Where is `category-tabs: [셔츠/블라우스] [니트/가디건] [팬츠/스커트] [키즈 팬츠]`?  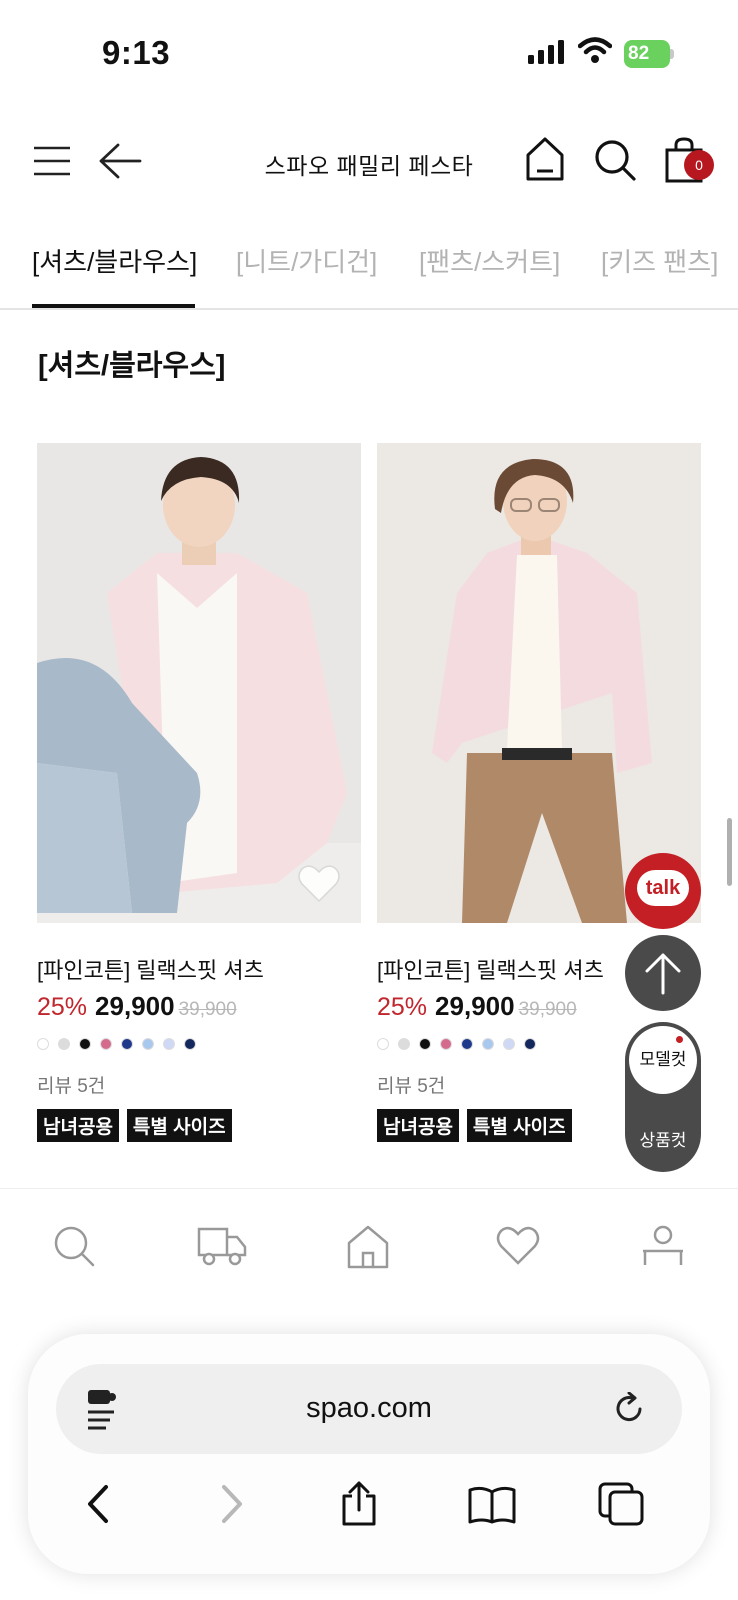
category-tabs: [셔츠/블라우스] [니트/가디건] [팬츠/스커트] [키즈 팬츠] is located at coordinates (369, 270).